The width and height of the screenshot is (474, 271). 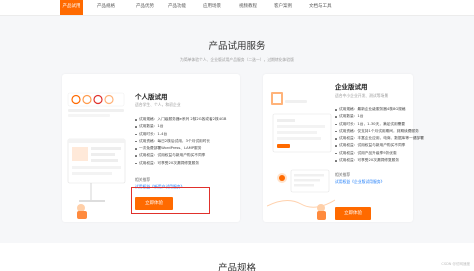 I want to click on feature-item: 试用权益：试用产品升级享9折优惠, so click(x=379, y=153).